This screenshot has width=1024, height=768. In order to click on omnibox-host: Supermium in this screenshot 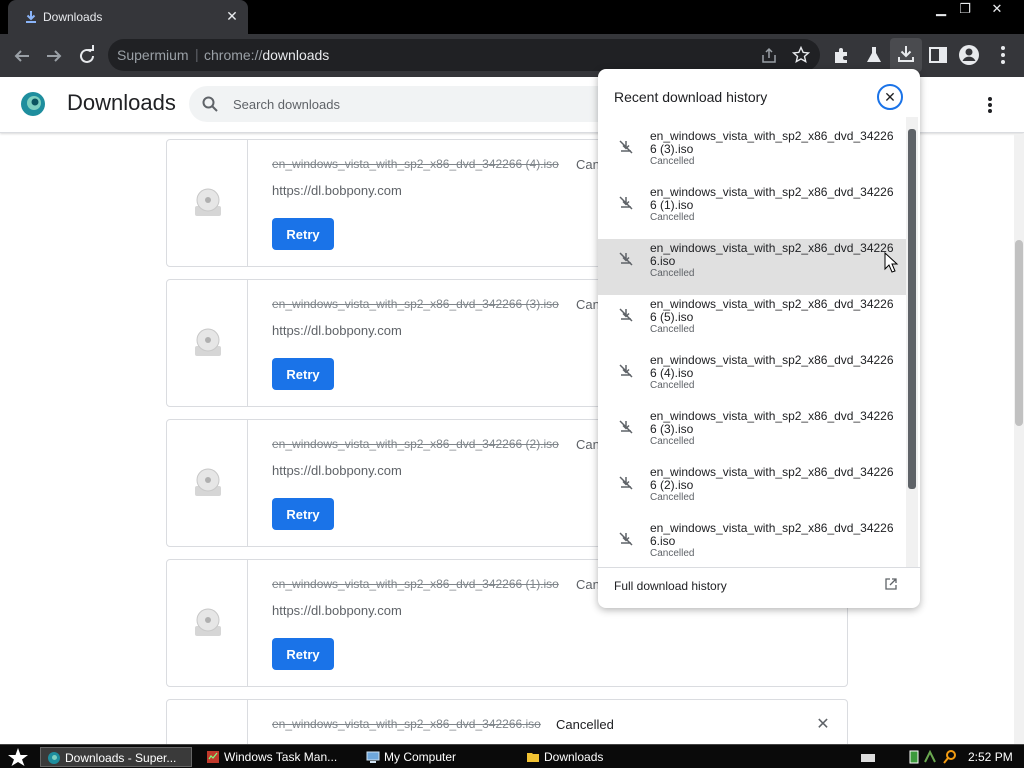, I will do `click(153, 55)`.